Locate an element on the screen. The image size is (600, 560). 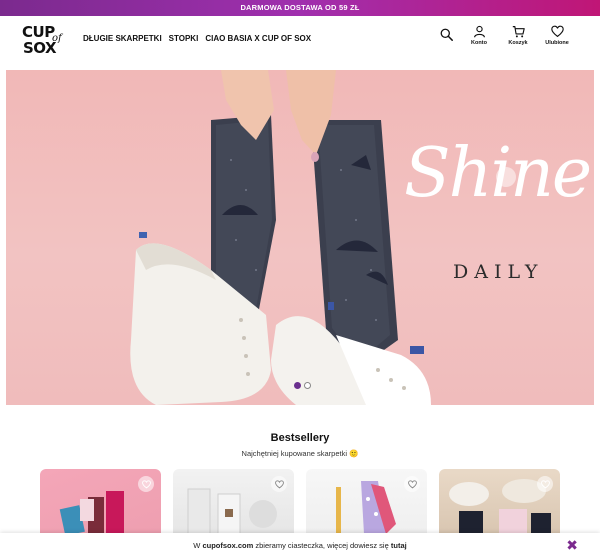
account-label: Konto is located at coordinates (479, 43).